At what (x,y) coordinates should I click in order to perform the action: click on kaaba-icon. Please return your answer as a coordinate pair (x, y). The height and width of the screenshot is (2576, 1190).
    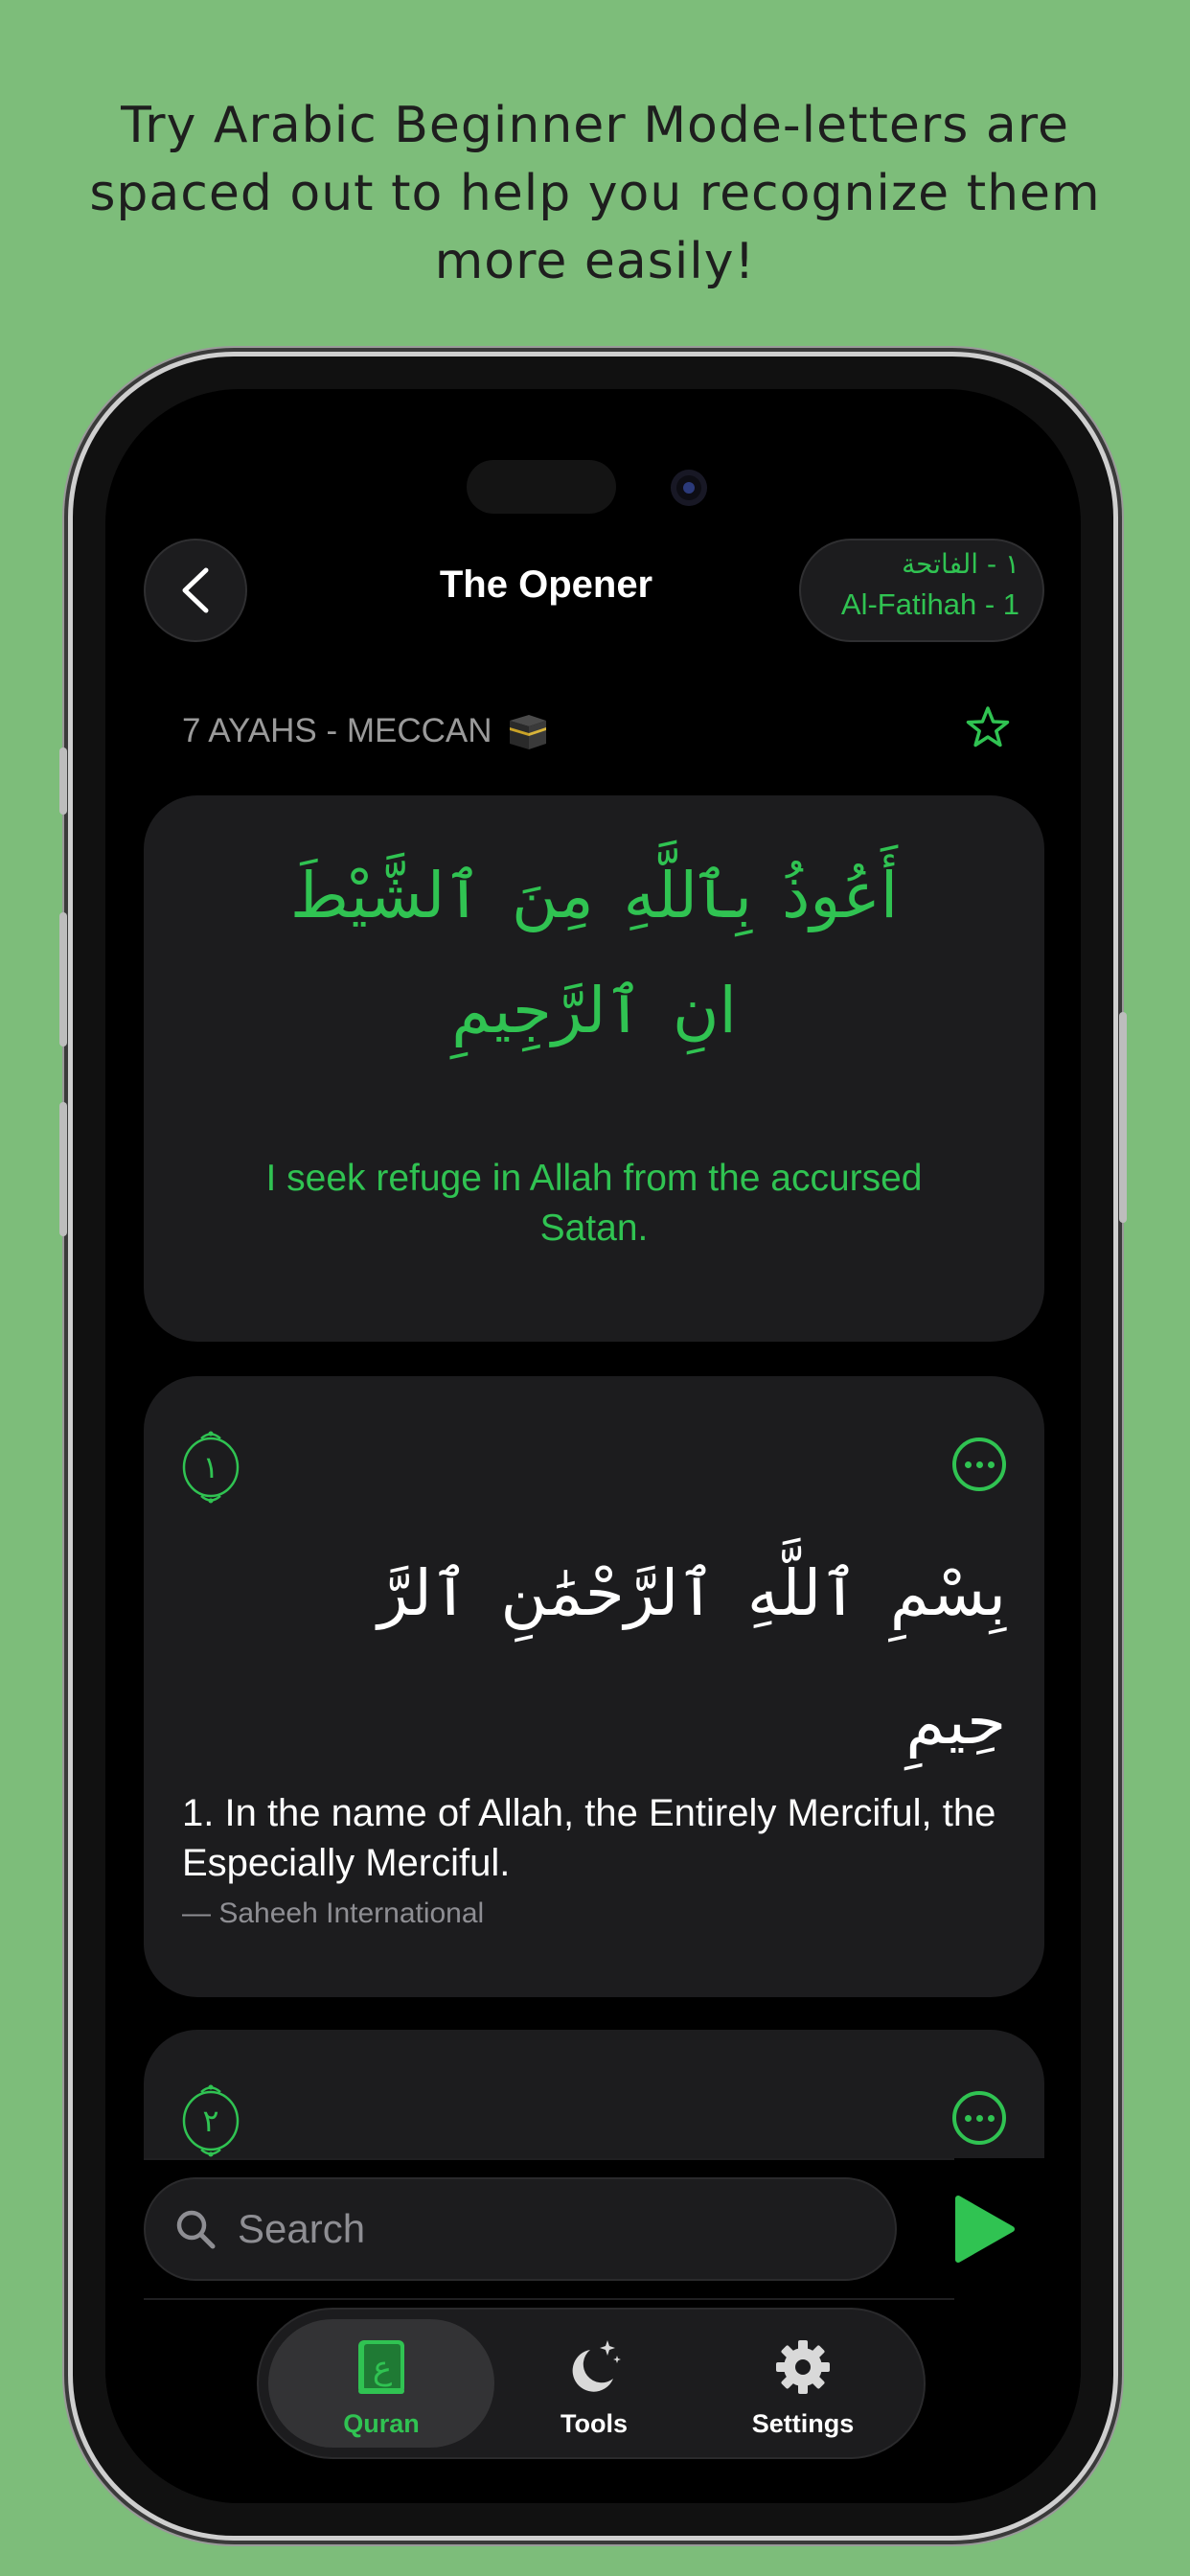
    Looking at the image, I should click on (527, 732).